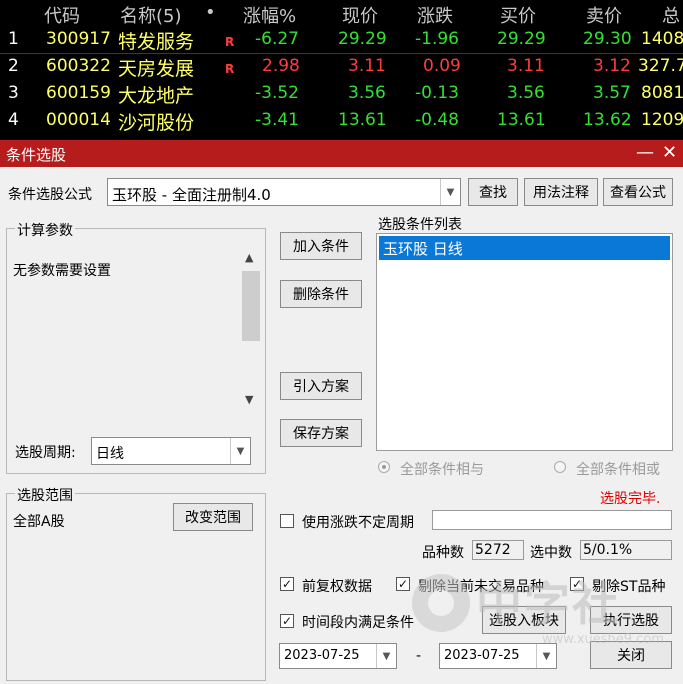  What do you see at coordinates (367, 66) in the screenshot?
I see `current-price: 3.11` at bounding box center [367, 66].